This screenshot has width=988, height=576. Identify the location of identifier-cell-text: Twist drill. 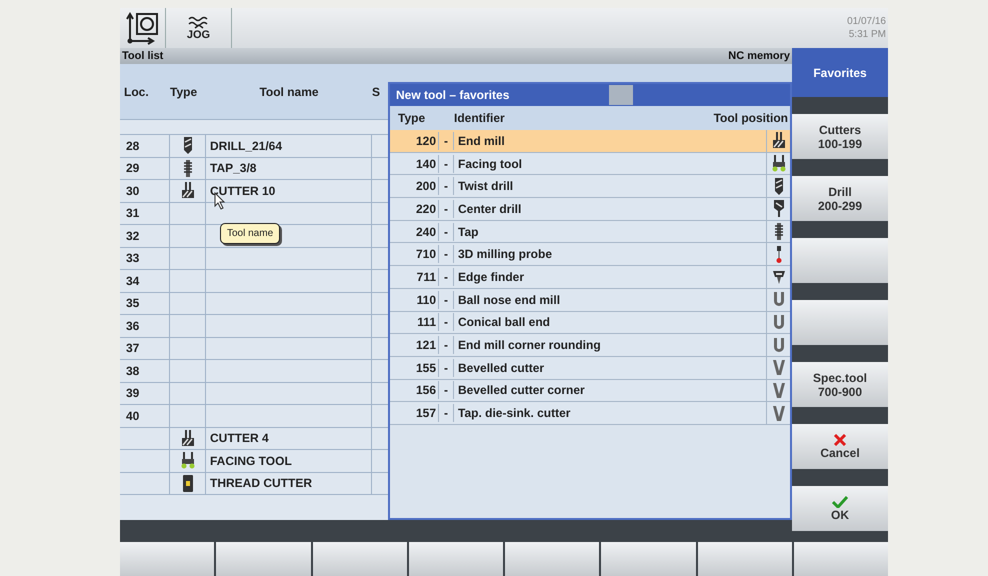
(485, 187).